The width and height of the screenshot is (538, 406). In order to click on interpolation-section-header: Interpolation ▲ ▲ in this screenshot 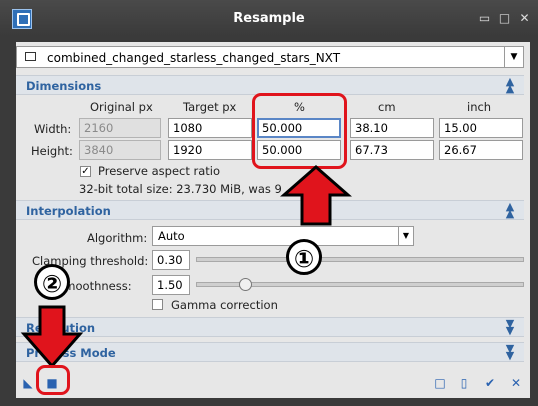, I will do `click(270, 210)`.